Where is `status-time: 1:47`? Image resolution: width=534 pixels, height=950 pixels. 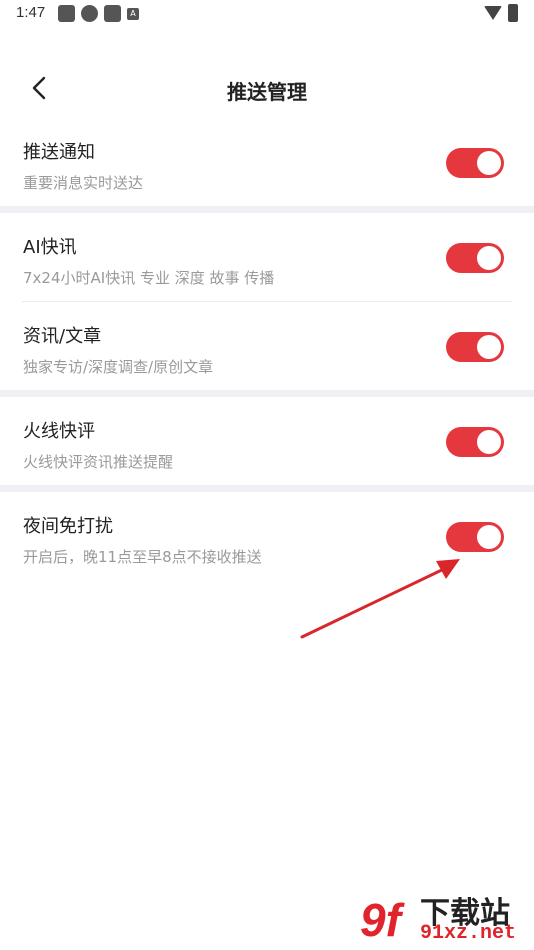
status-time: 1:47 is located at coordinates (31, 12).